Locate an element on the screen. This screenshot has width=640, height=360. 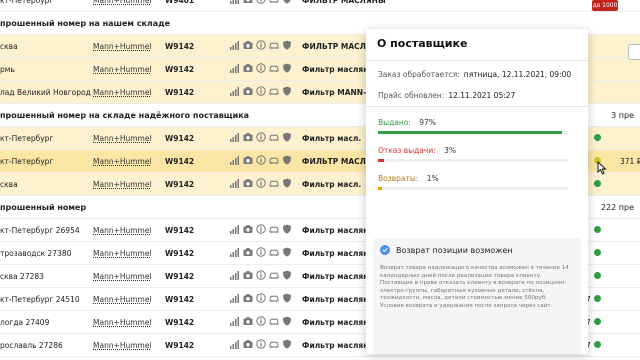
order-value: пятница, 12.11.2021, 09:00 is located at coordinates (517, 74).